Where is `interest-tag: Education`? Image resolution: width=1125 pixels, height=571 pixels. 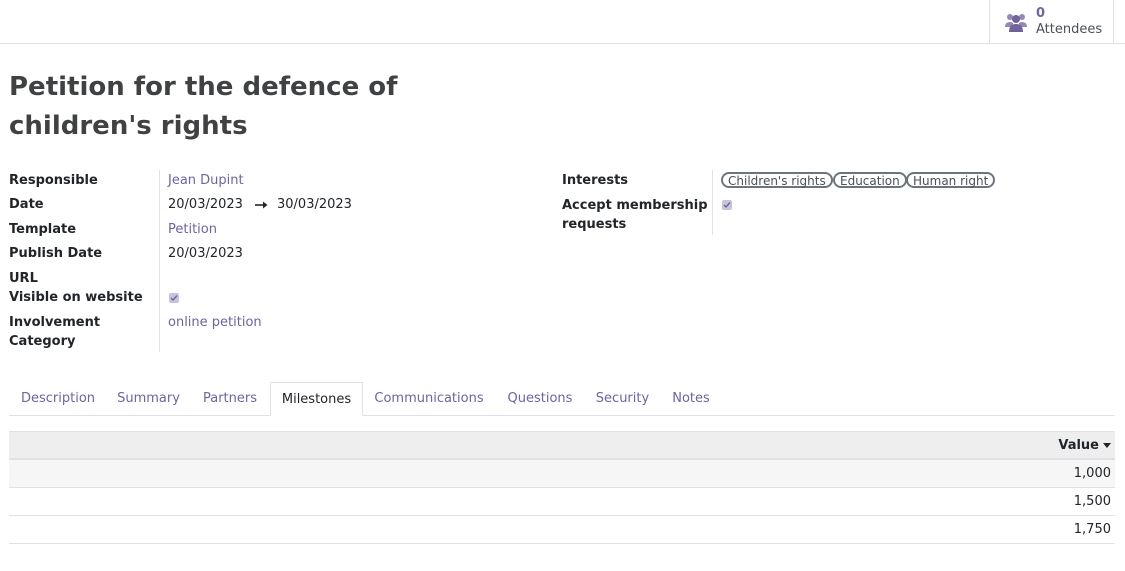 interest-tag: Education is located at coordinates (870, 180).